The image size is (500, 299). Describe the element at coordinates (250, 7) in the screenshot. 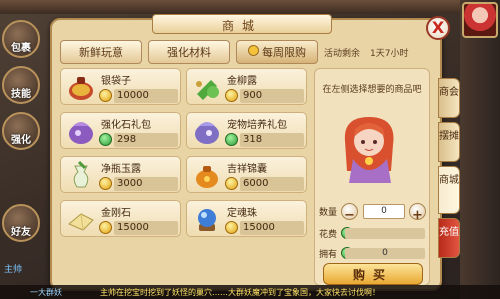

I see `top-status-bar` at that location.